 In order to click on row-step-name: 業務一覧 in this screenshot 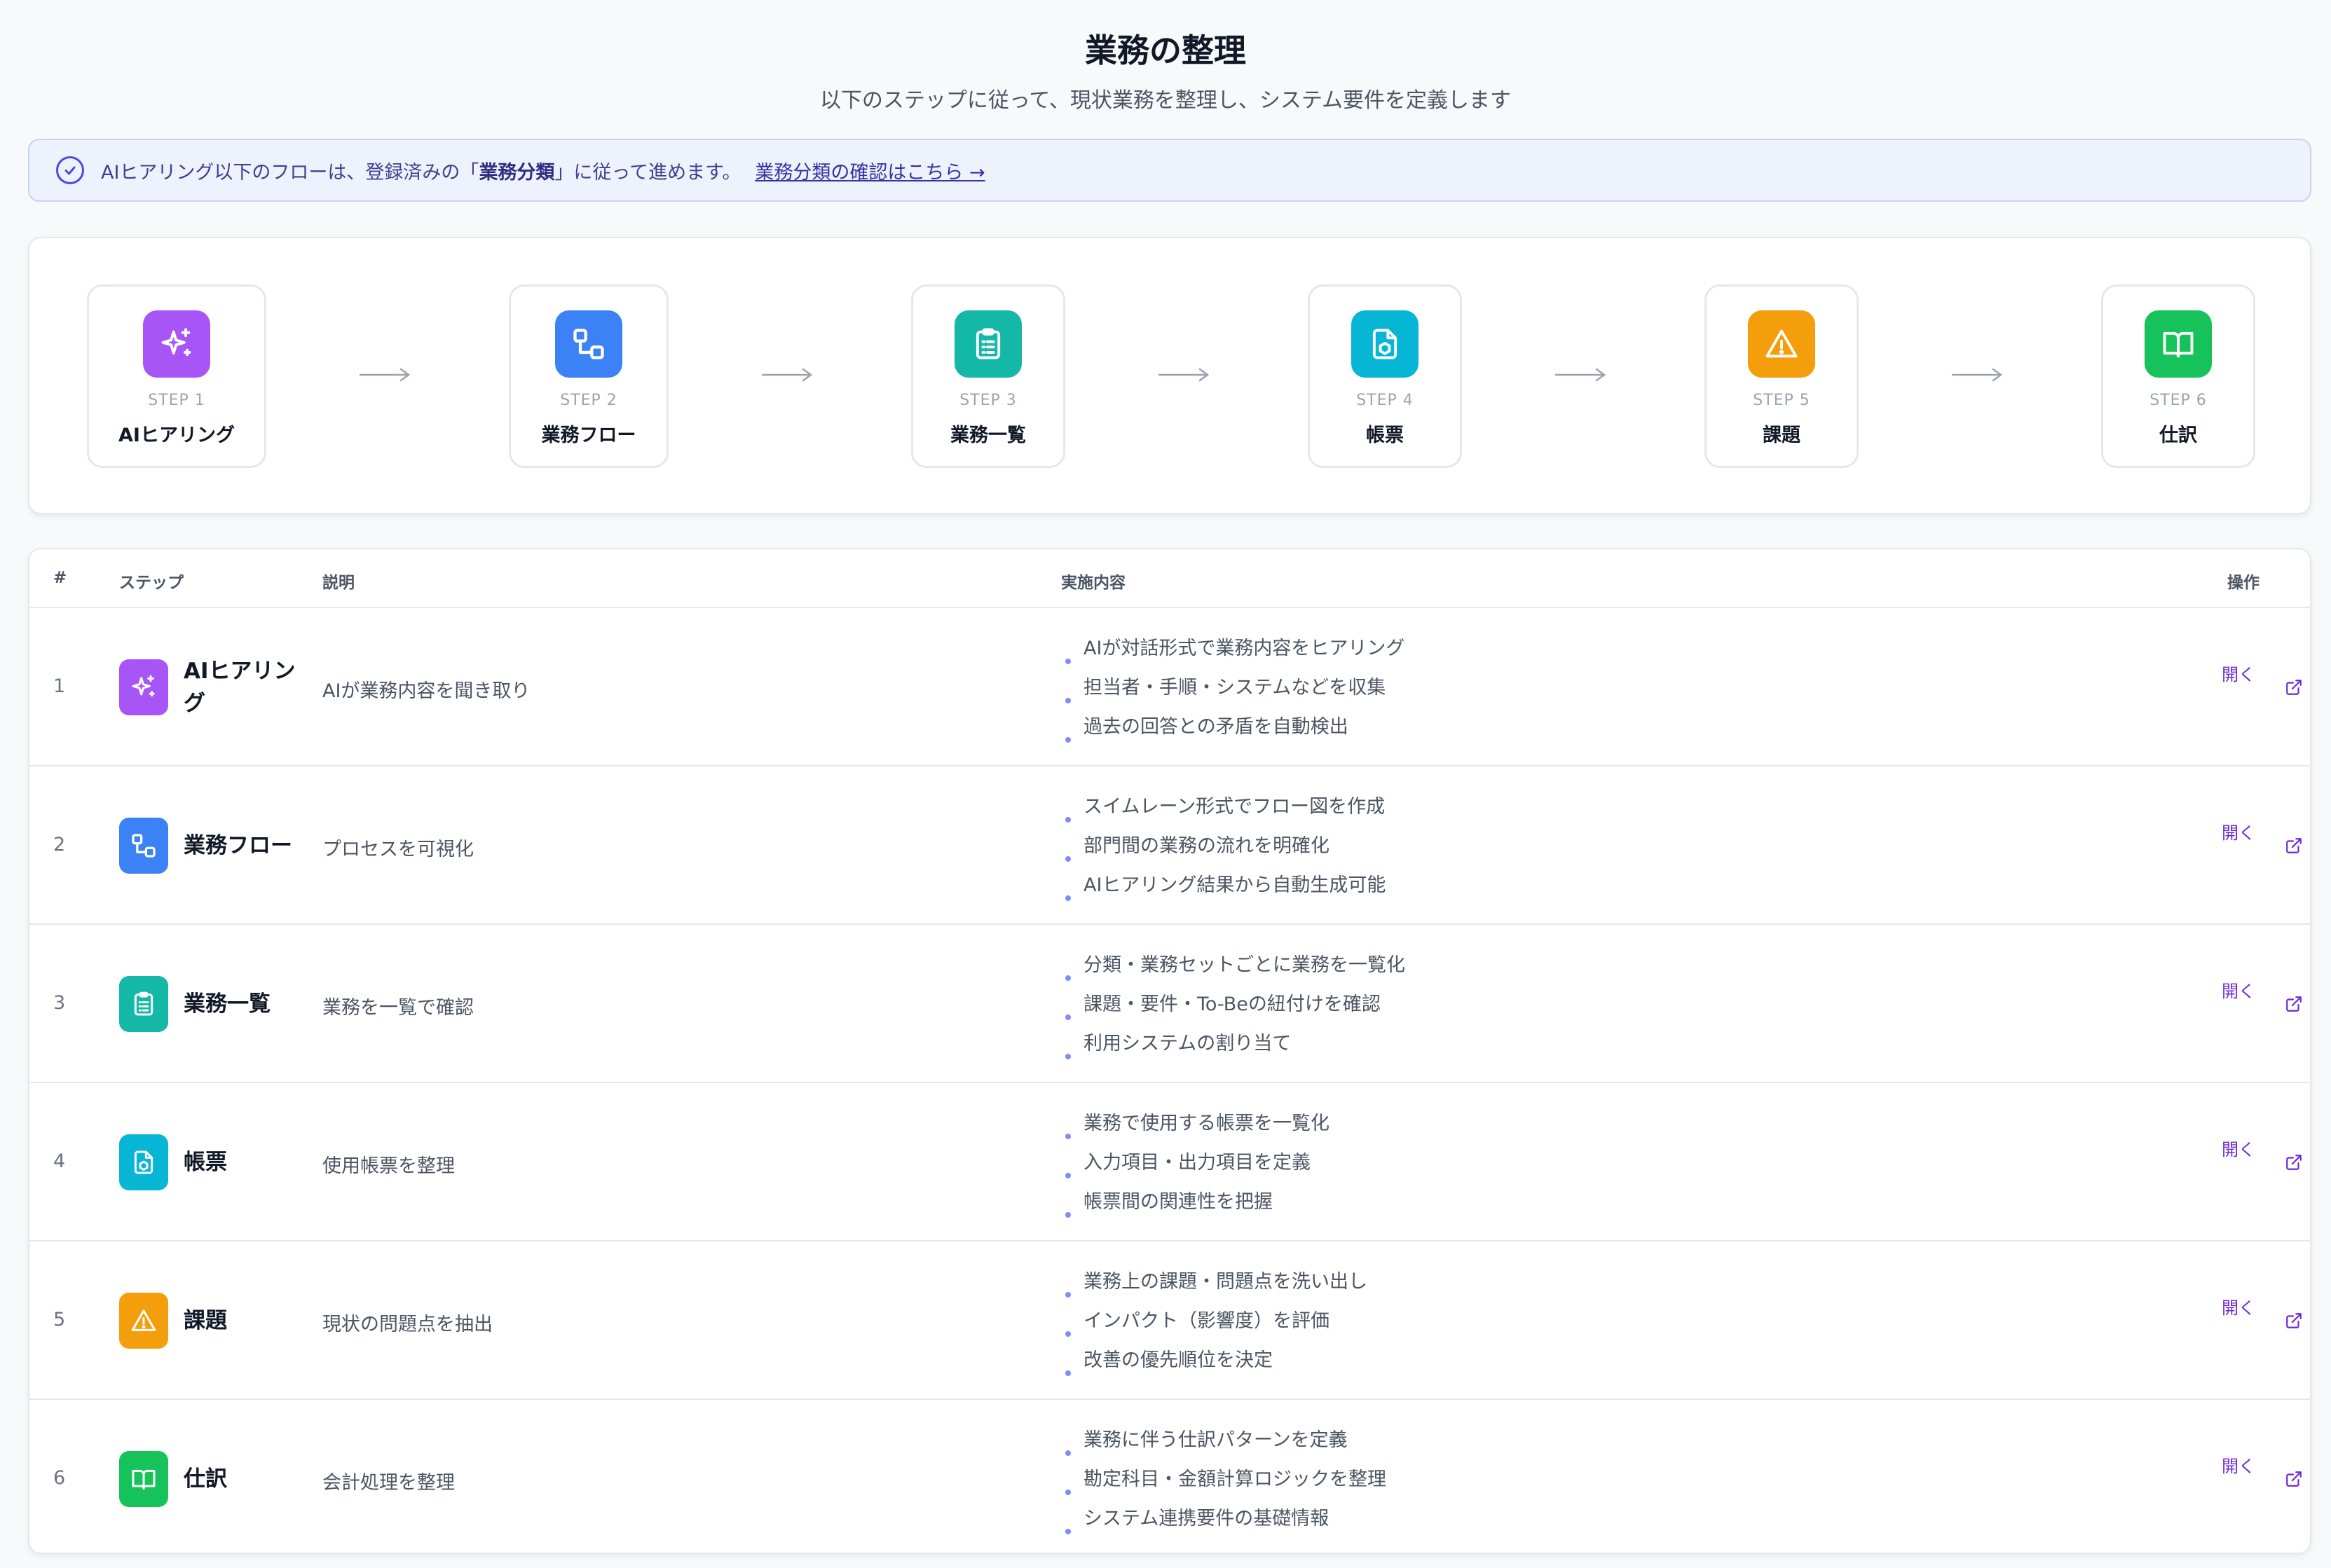, I will do `click(227, 1004)`.